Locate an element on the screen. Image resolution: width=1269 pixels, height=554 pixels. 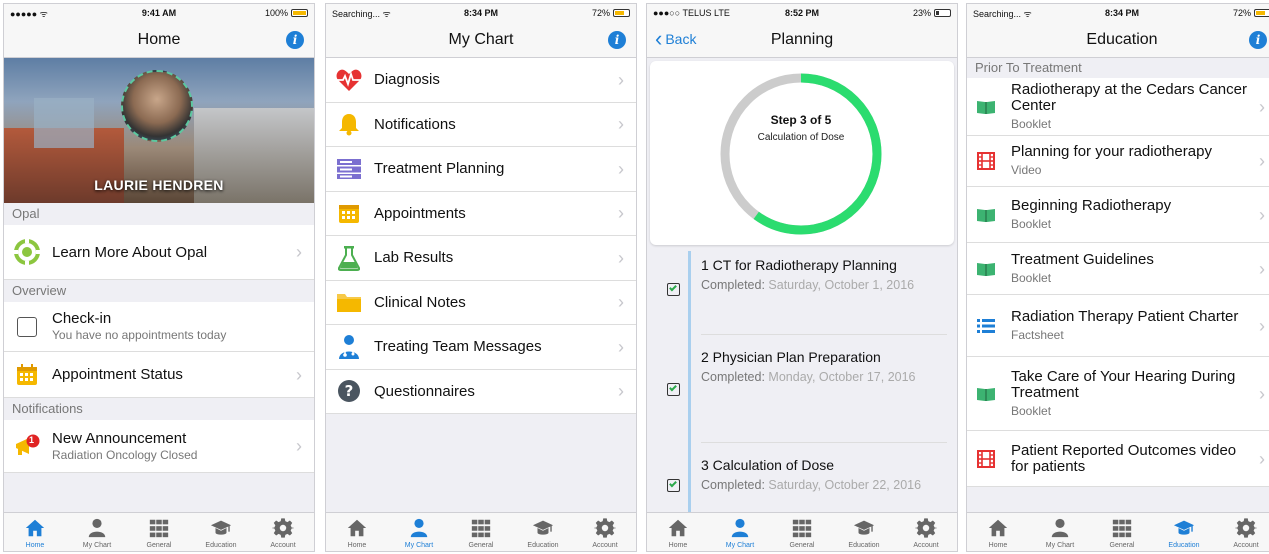
learn-more-opal-item: Learn More About Opal › is located at coordinates (159, 252).